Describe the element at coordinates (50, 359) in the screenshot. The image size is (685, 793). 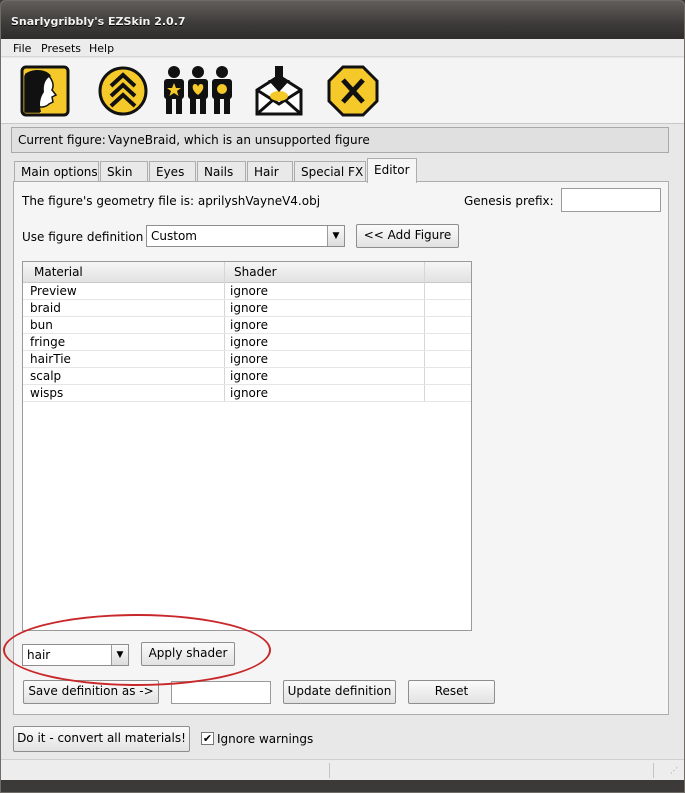
I see `material-cell: hairTie` at that location.